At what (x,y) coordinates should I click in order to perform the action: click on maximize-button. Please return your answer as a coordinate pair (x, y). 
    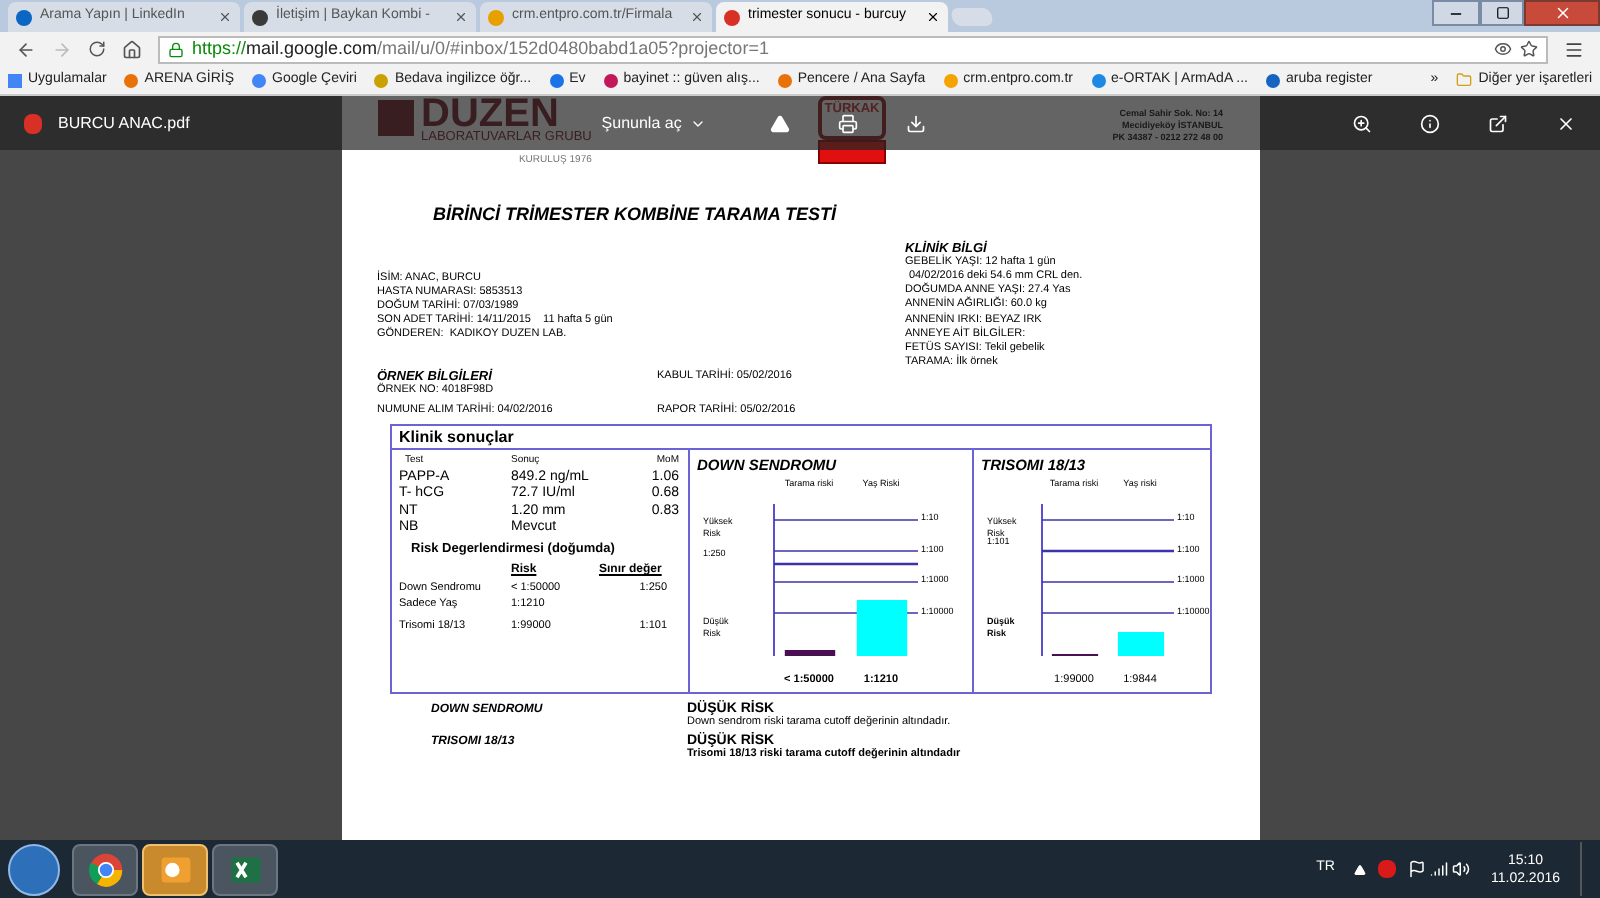
    Looking at the image, I should click on (1502, 13).